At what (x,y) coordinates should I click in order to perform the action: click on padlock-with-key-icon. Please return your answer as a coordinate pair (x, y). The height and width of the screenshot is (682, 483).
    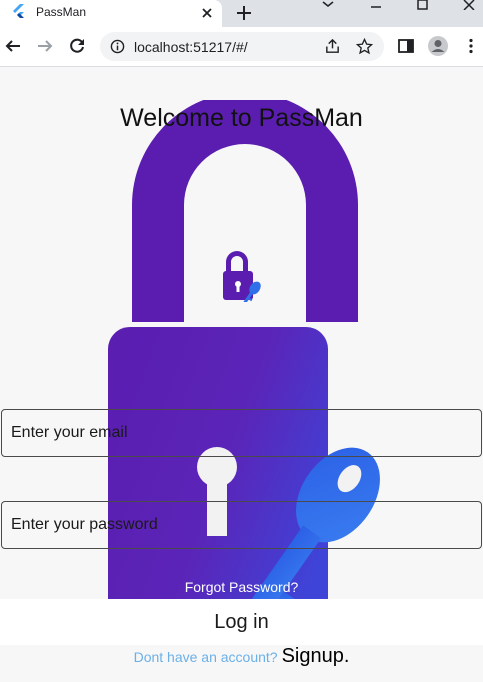
    Looking at the image, I should click on (242, 276).